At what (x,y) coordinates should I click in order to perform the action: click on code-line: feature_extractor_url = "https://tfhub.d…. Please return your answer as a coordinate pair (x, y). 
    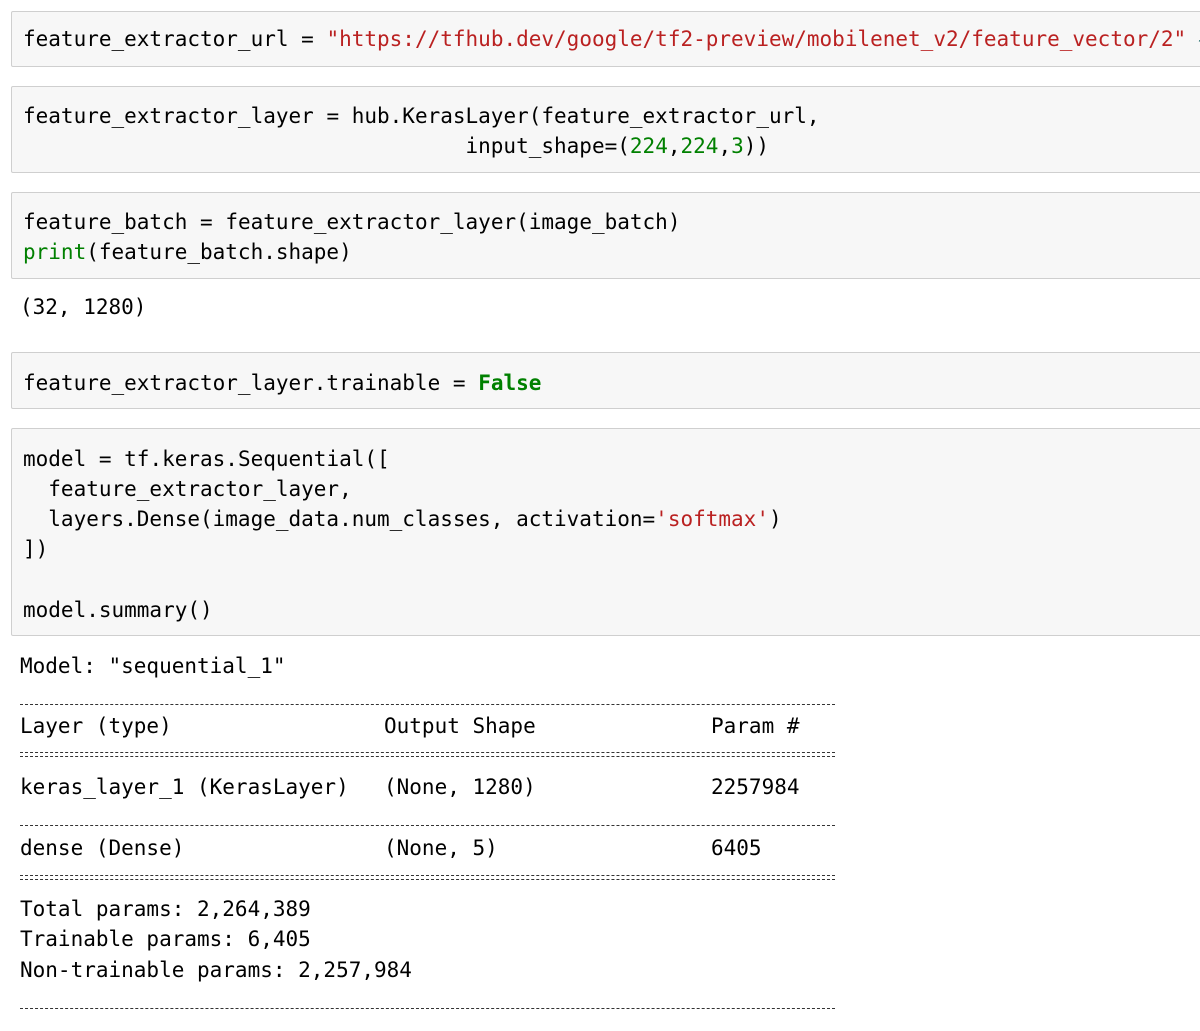
    Looking at the image, I should click on (611, 39).